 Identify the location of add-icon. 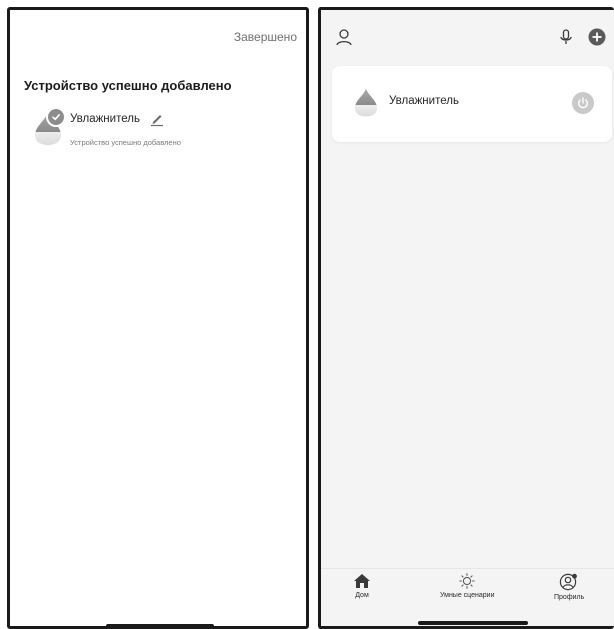
(597, 37).